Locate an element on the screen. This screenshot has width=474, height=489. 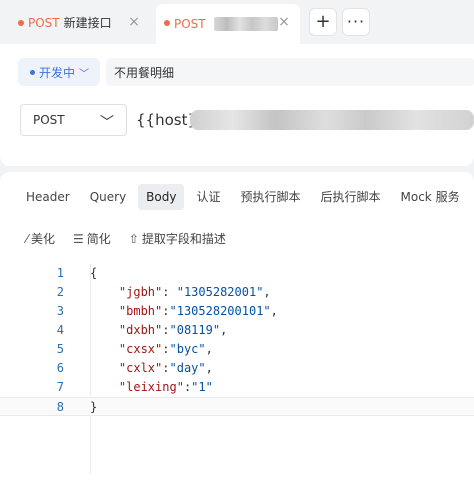
redacted-url is located at coordinates (332, 120).